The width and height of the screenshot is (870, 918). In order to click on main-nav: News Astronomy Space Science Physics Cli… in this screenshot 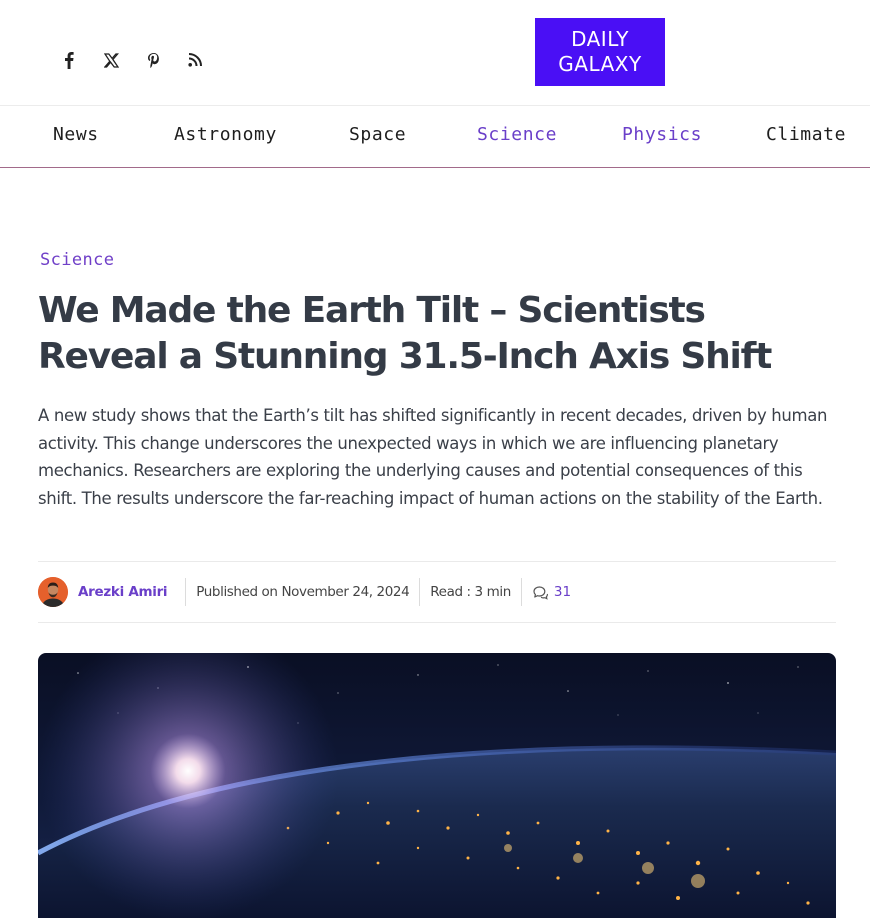, I will do `click(435, 137)`.